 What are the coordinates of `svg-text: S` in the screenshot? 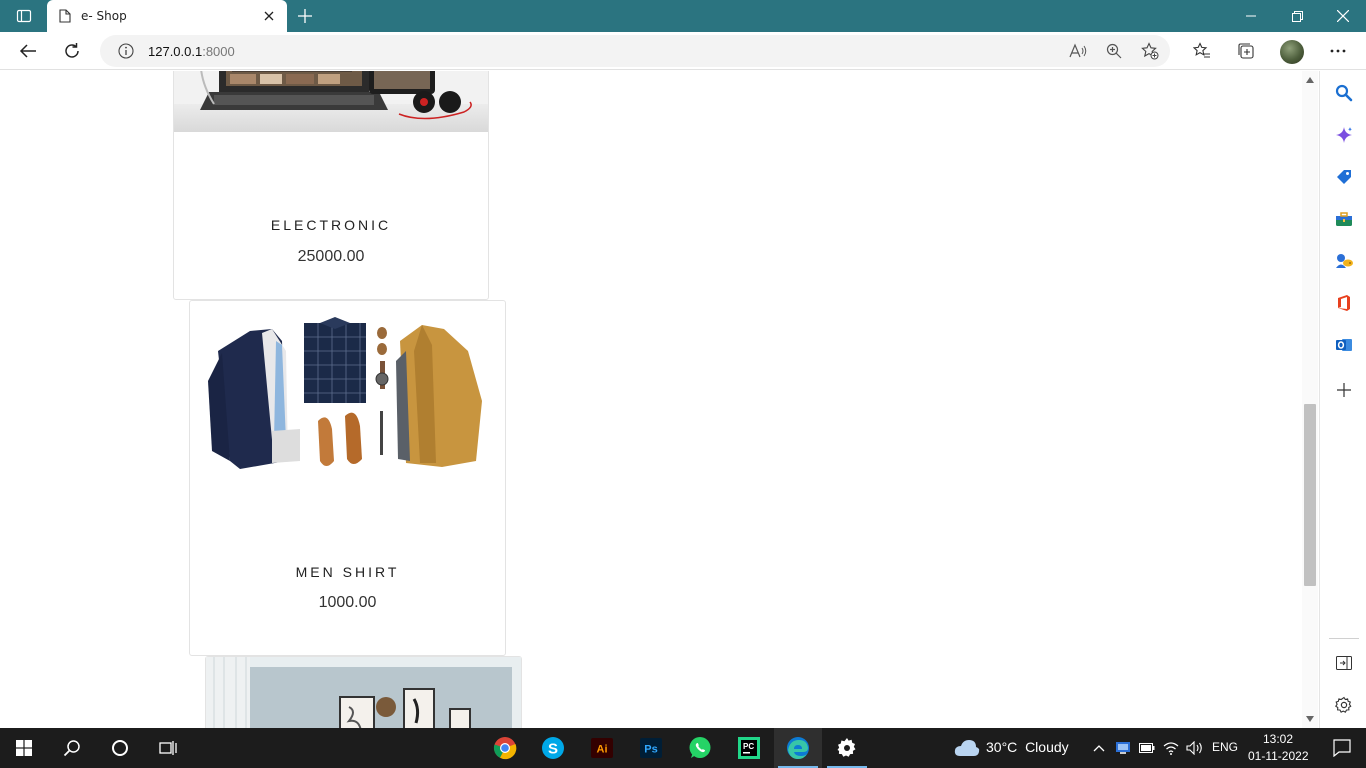 It's located at (553, 749).